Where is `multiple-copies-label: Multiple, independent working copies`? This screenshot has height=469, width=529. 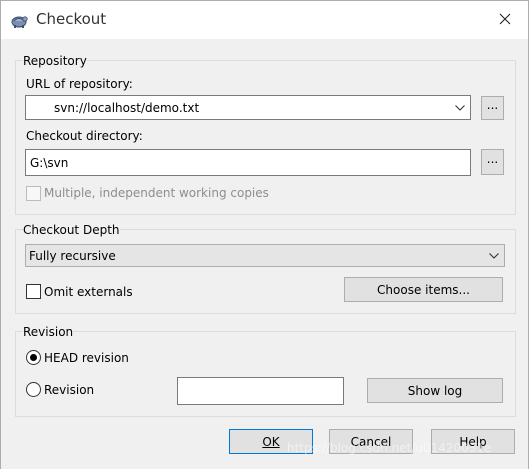
multiple-copies-label: Multiple, independent working copies is located at coordinates (156, 193).